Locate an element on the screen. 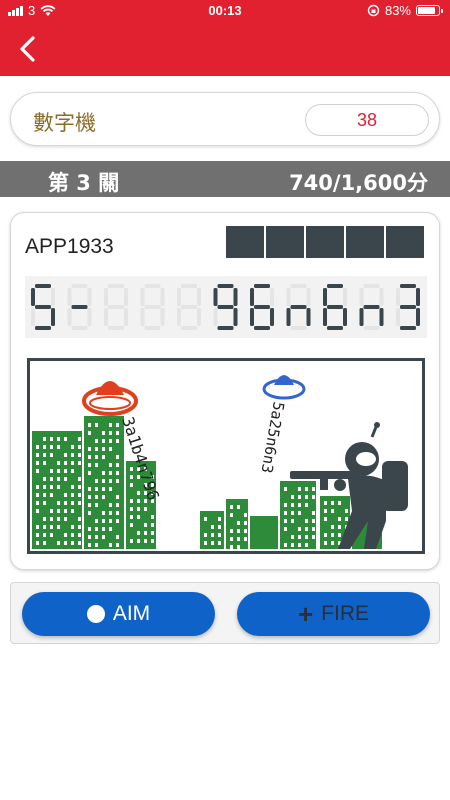 This screenshot has height=800, width=450. device-card: 數字機 38 is located at coordinates (225, 119).